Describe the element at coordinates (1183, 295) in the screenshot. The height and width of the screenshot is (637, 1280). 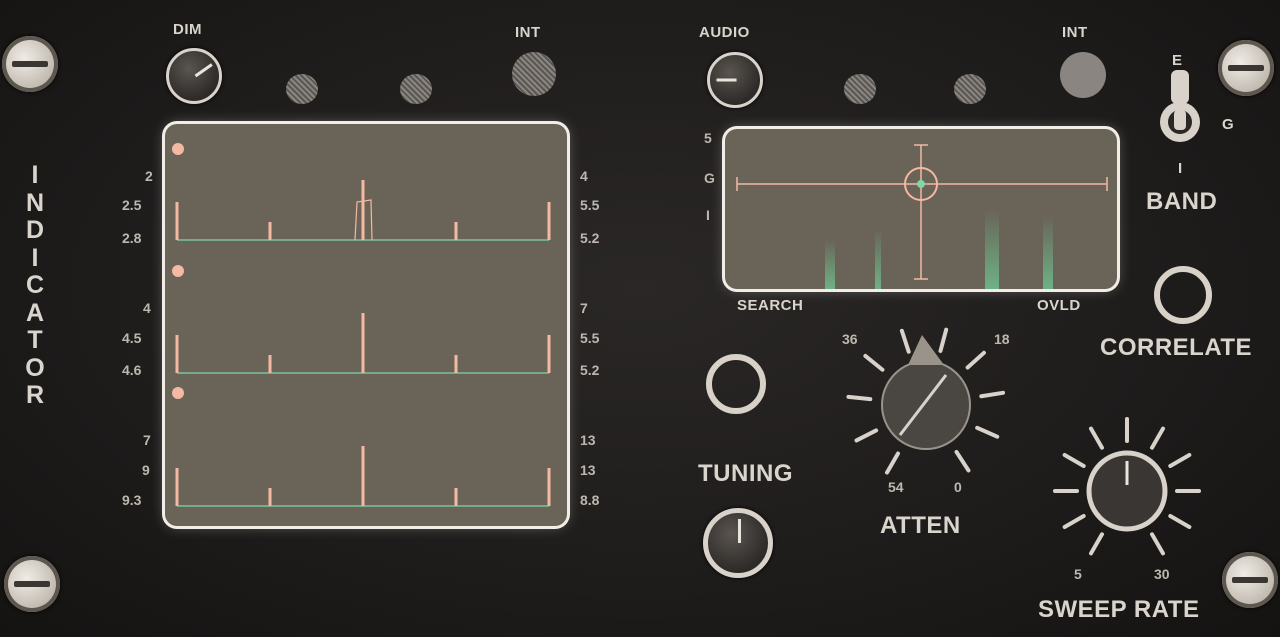
I see `correlate-button` at that location.